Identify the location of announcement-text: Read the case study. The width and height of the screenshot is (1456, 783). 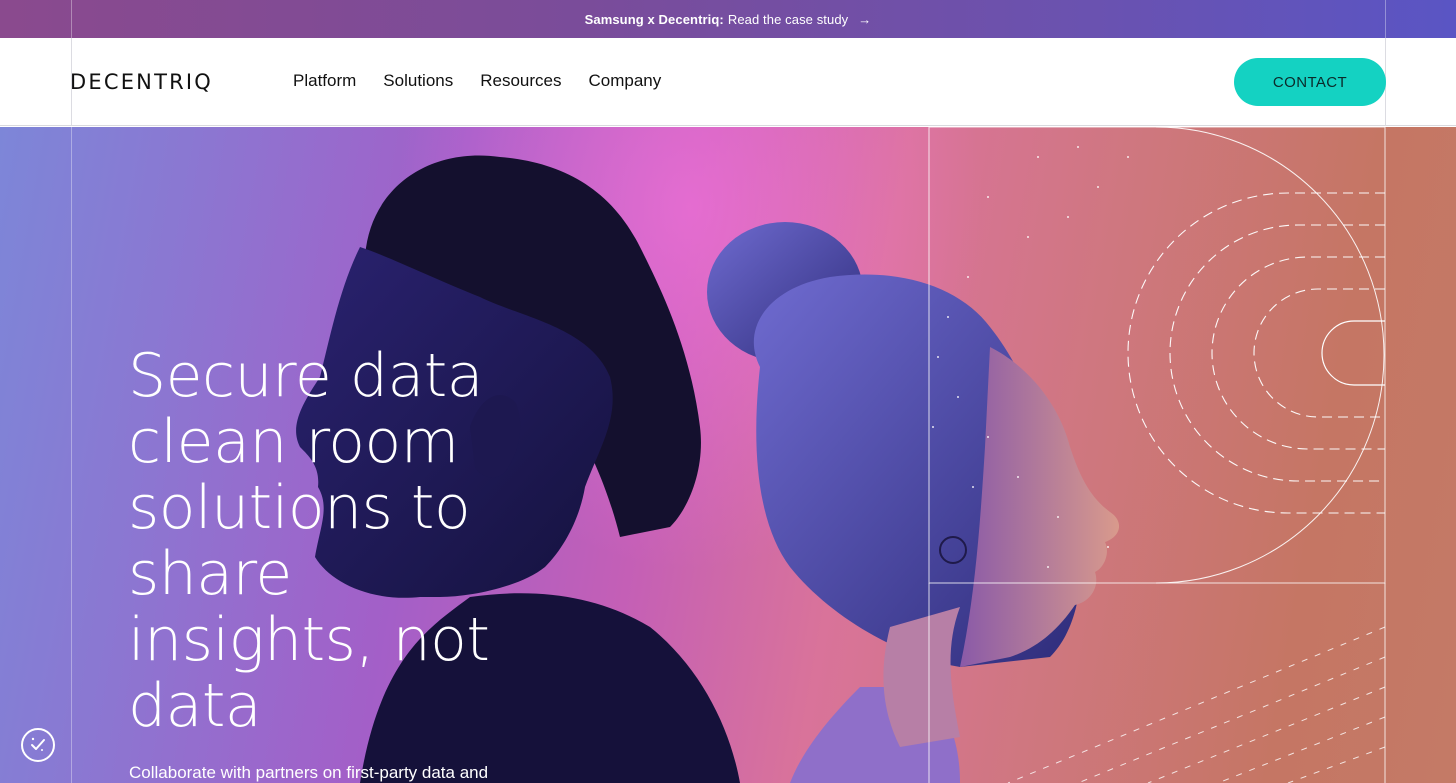
(788, 19).